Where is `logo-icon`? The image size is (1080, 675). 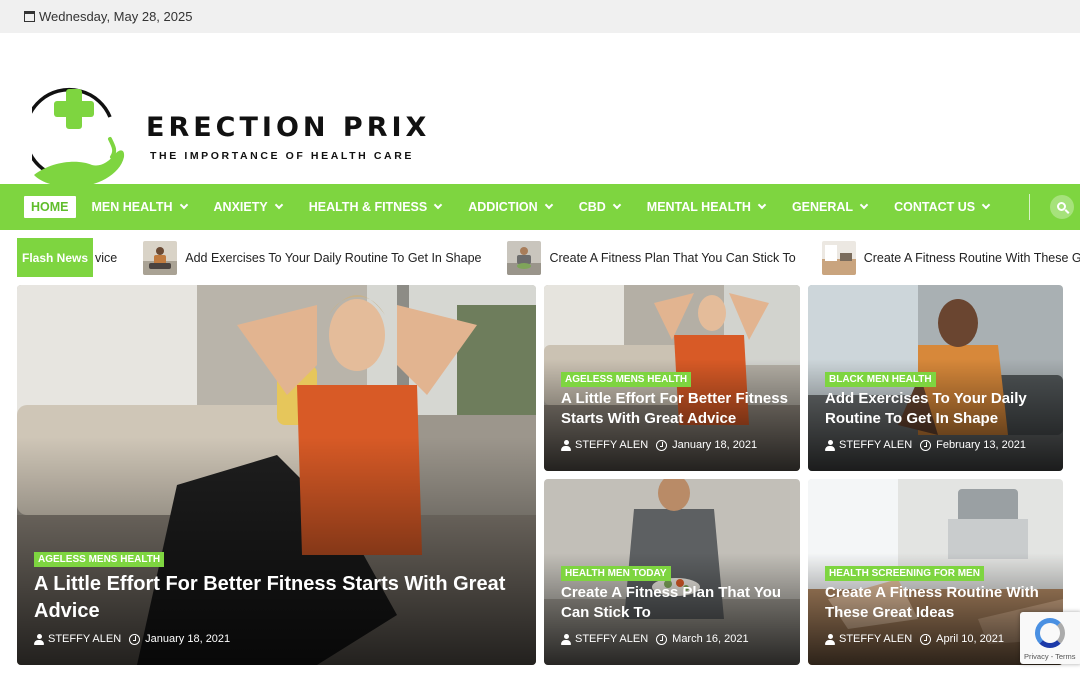
logo-icon is located at coordinates (79, 139).